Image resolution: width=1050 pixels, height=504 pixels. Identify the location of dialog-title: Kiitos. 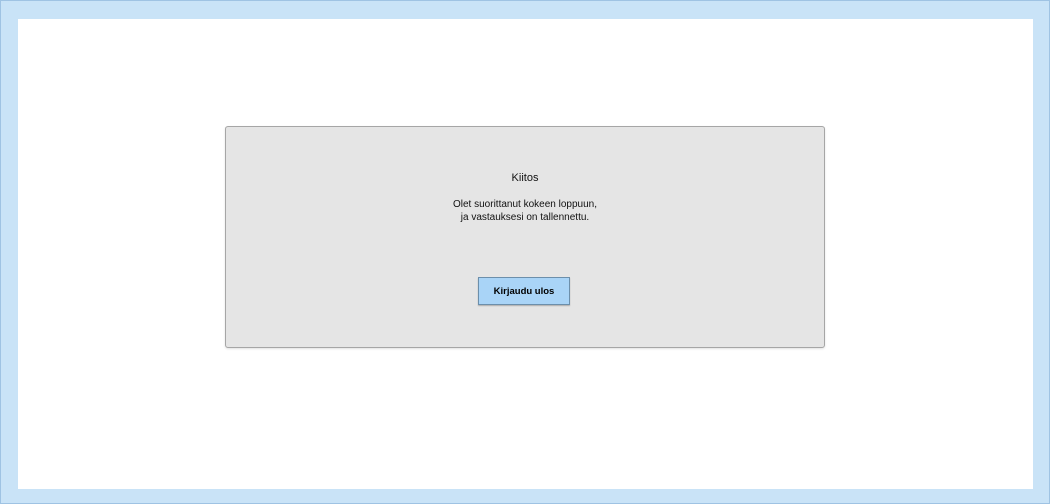
(525, 178).